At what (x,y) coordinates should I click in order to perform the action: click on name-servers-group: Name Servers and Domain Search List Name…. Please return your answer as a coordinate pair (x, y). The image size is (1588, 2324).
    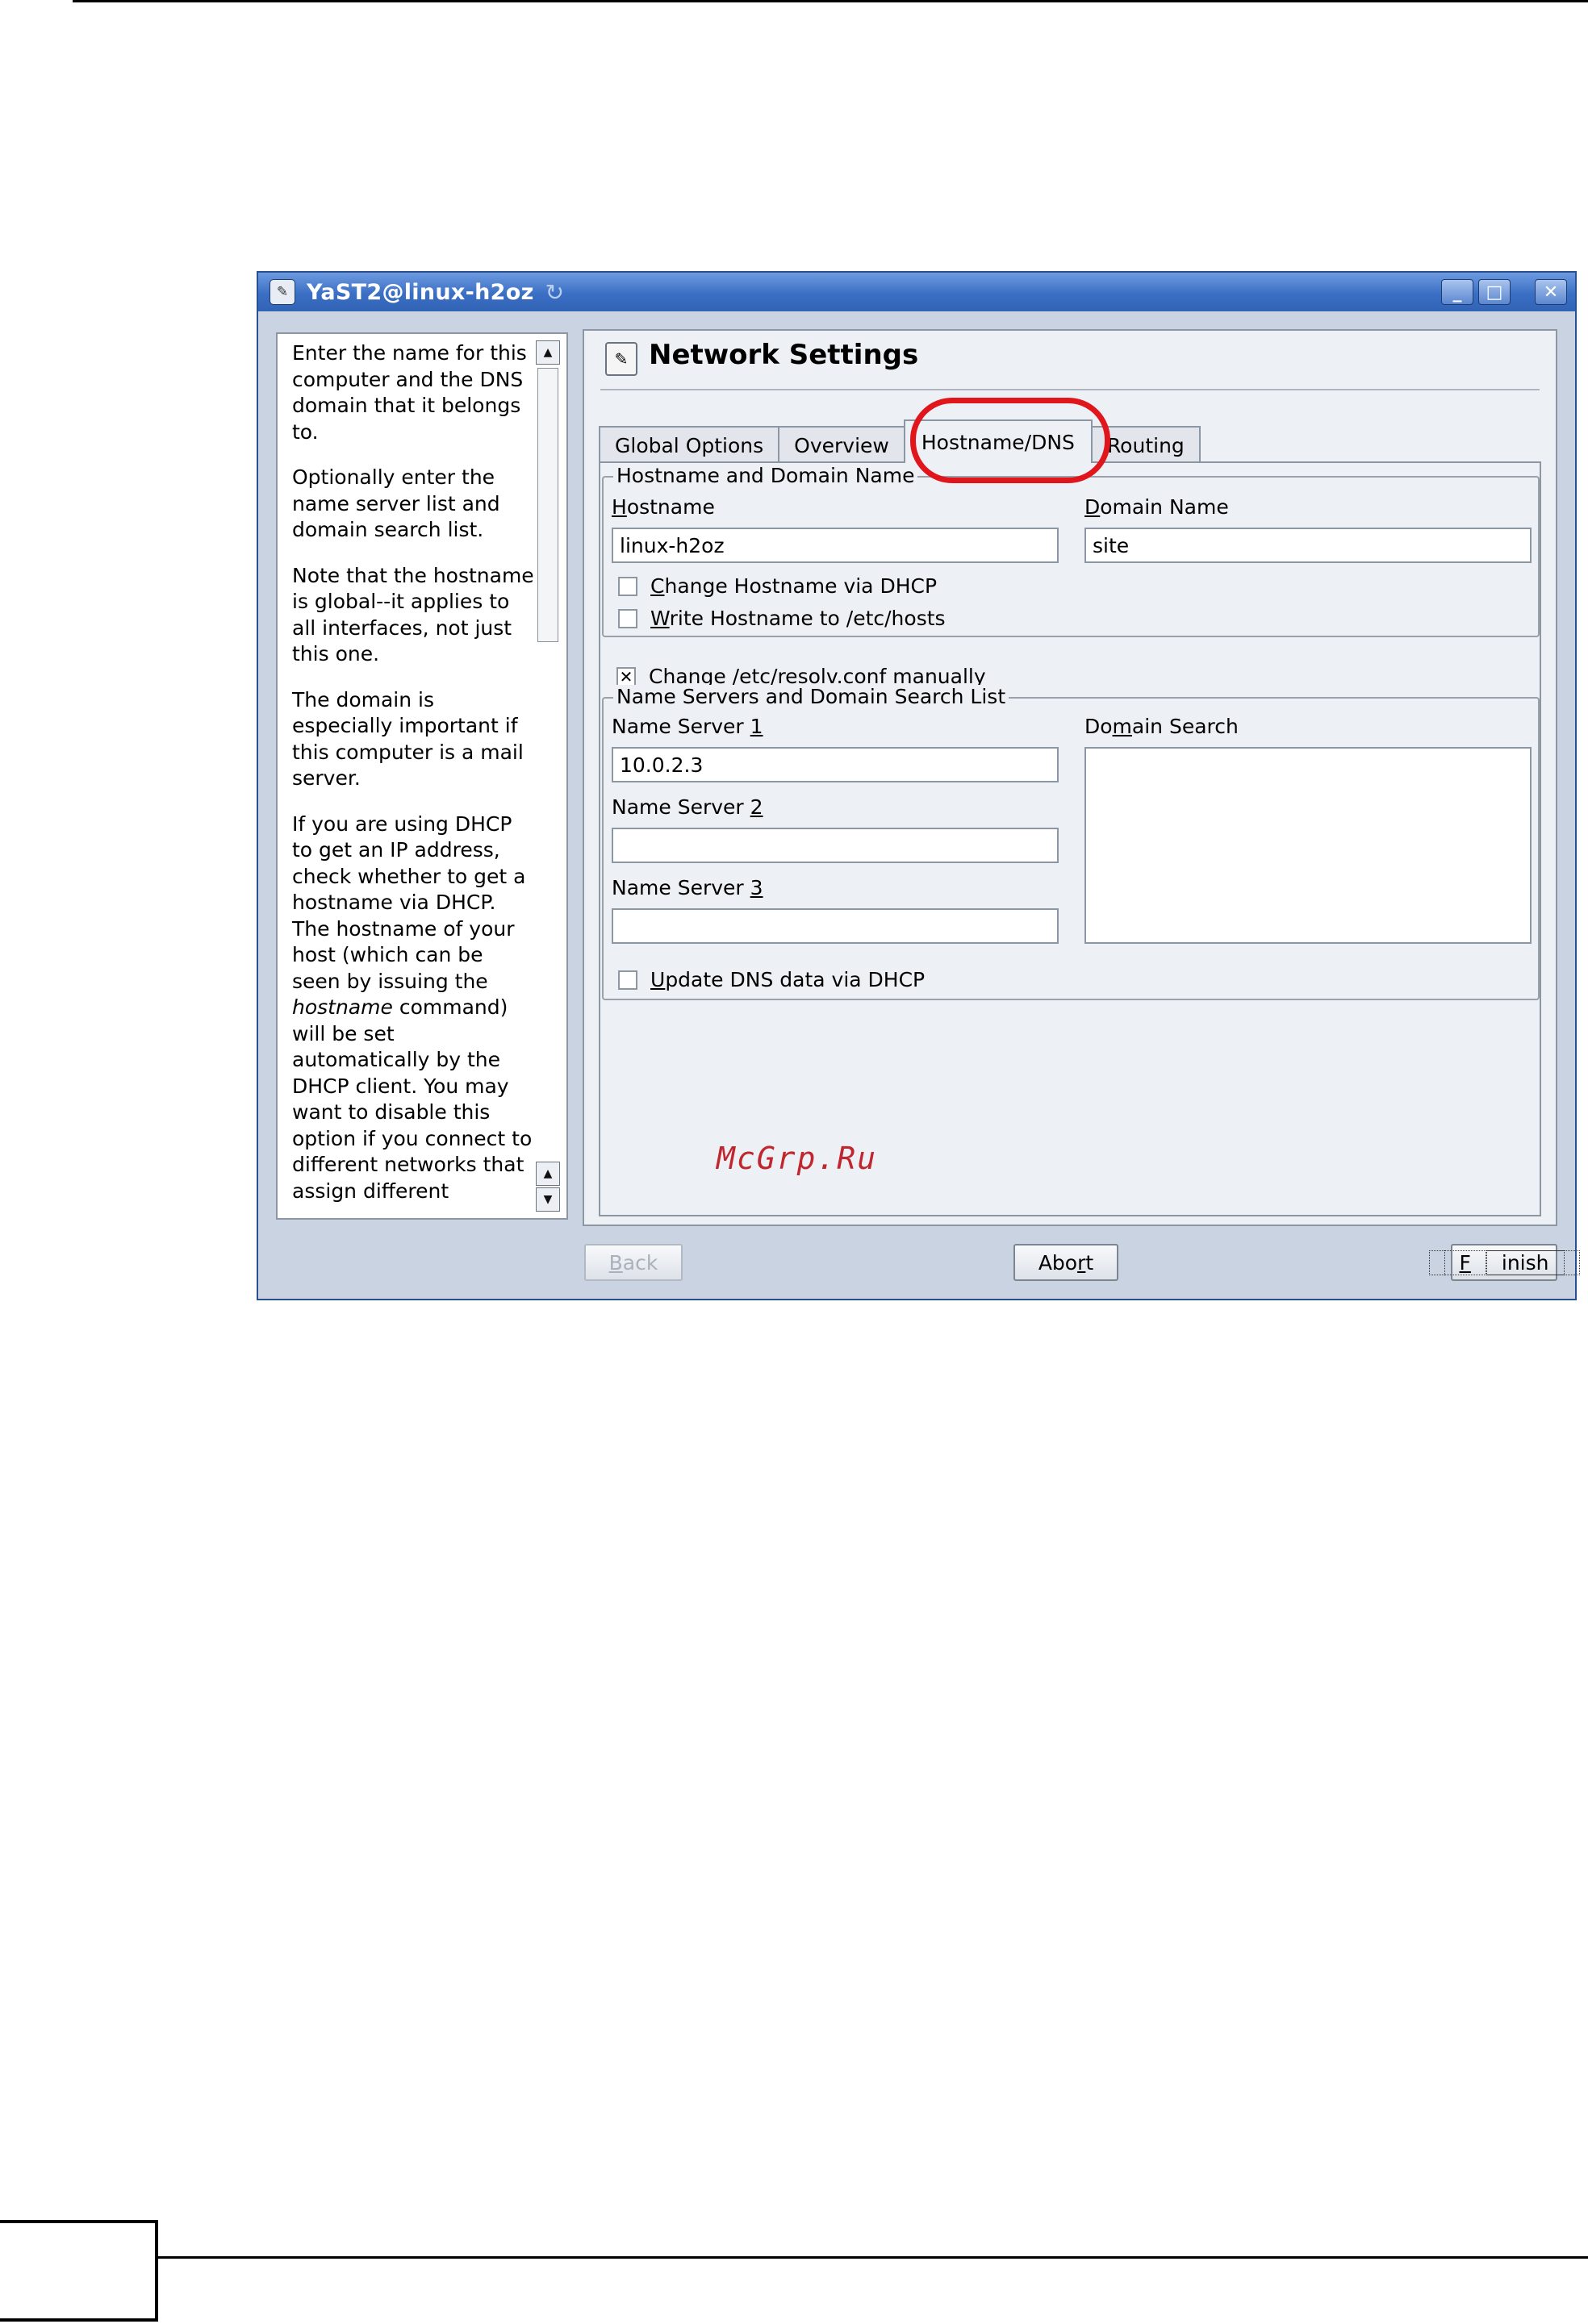
    Looking at the image, I should click on (1071, 842).